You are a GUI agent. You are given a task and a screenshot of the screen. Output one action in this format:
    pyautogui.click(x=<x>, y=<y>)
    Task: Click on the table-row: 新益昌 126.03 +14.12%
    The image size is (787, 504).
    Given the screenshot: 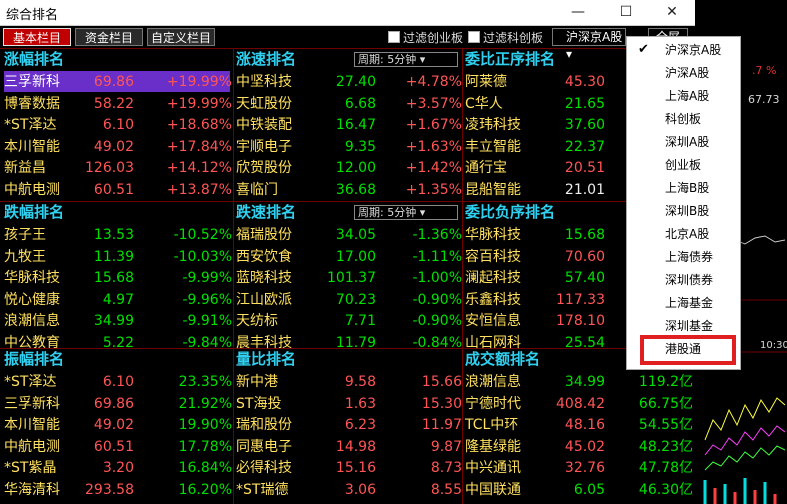 What is the action you would take?
    pyautogui.click(x=118, y=168)
    